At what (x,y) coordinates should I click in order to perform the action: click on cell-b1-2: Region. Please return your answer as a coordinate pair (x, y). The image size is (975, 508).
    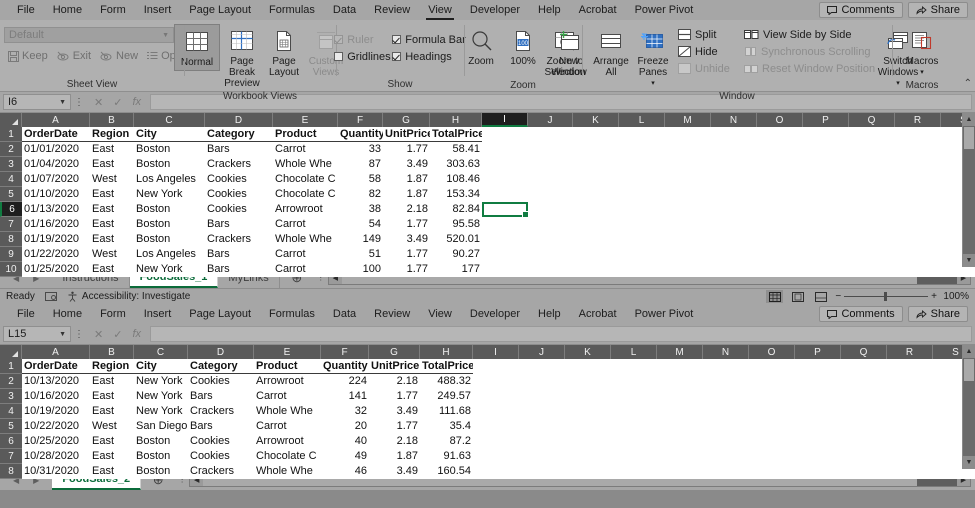
    Looking at the image, I should click on (112, 366).